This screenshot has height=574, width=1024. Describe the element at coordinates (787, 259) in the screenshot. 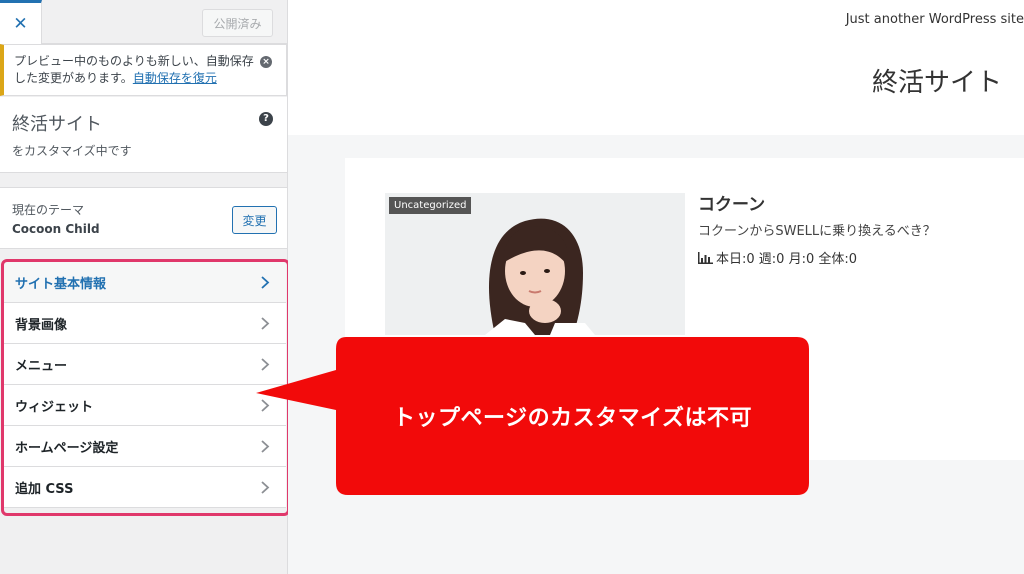

I see `post-stats-text: 本日:0 週:0 月:0 全体:0` at that location.